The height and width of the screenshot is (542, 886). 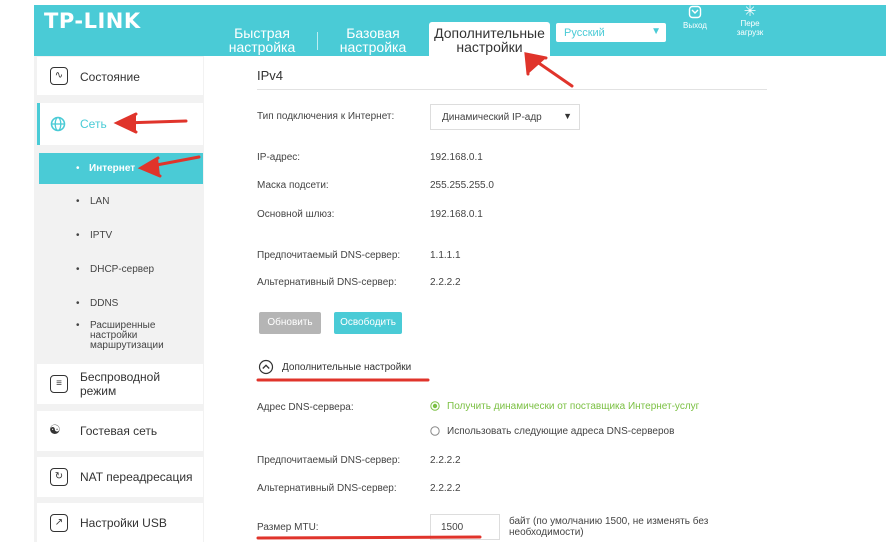 I want to click on arrow-to-internet, so click(x=169, y=166).